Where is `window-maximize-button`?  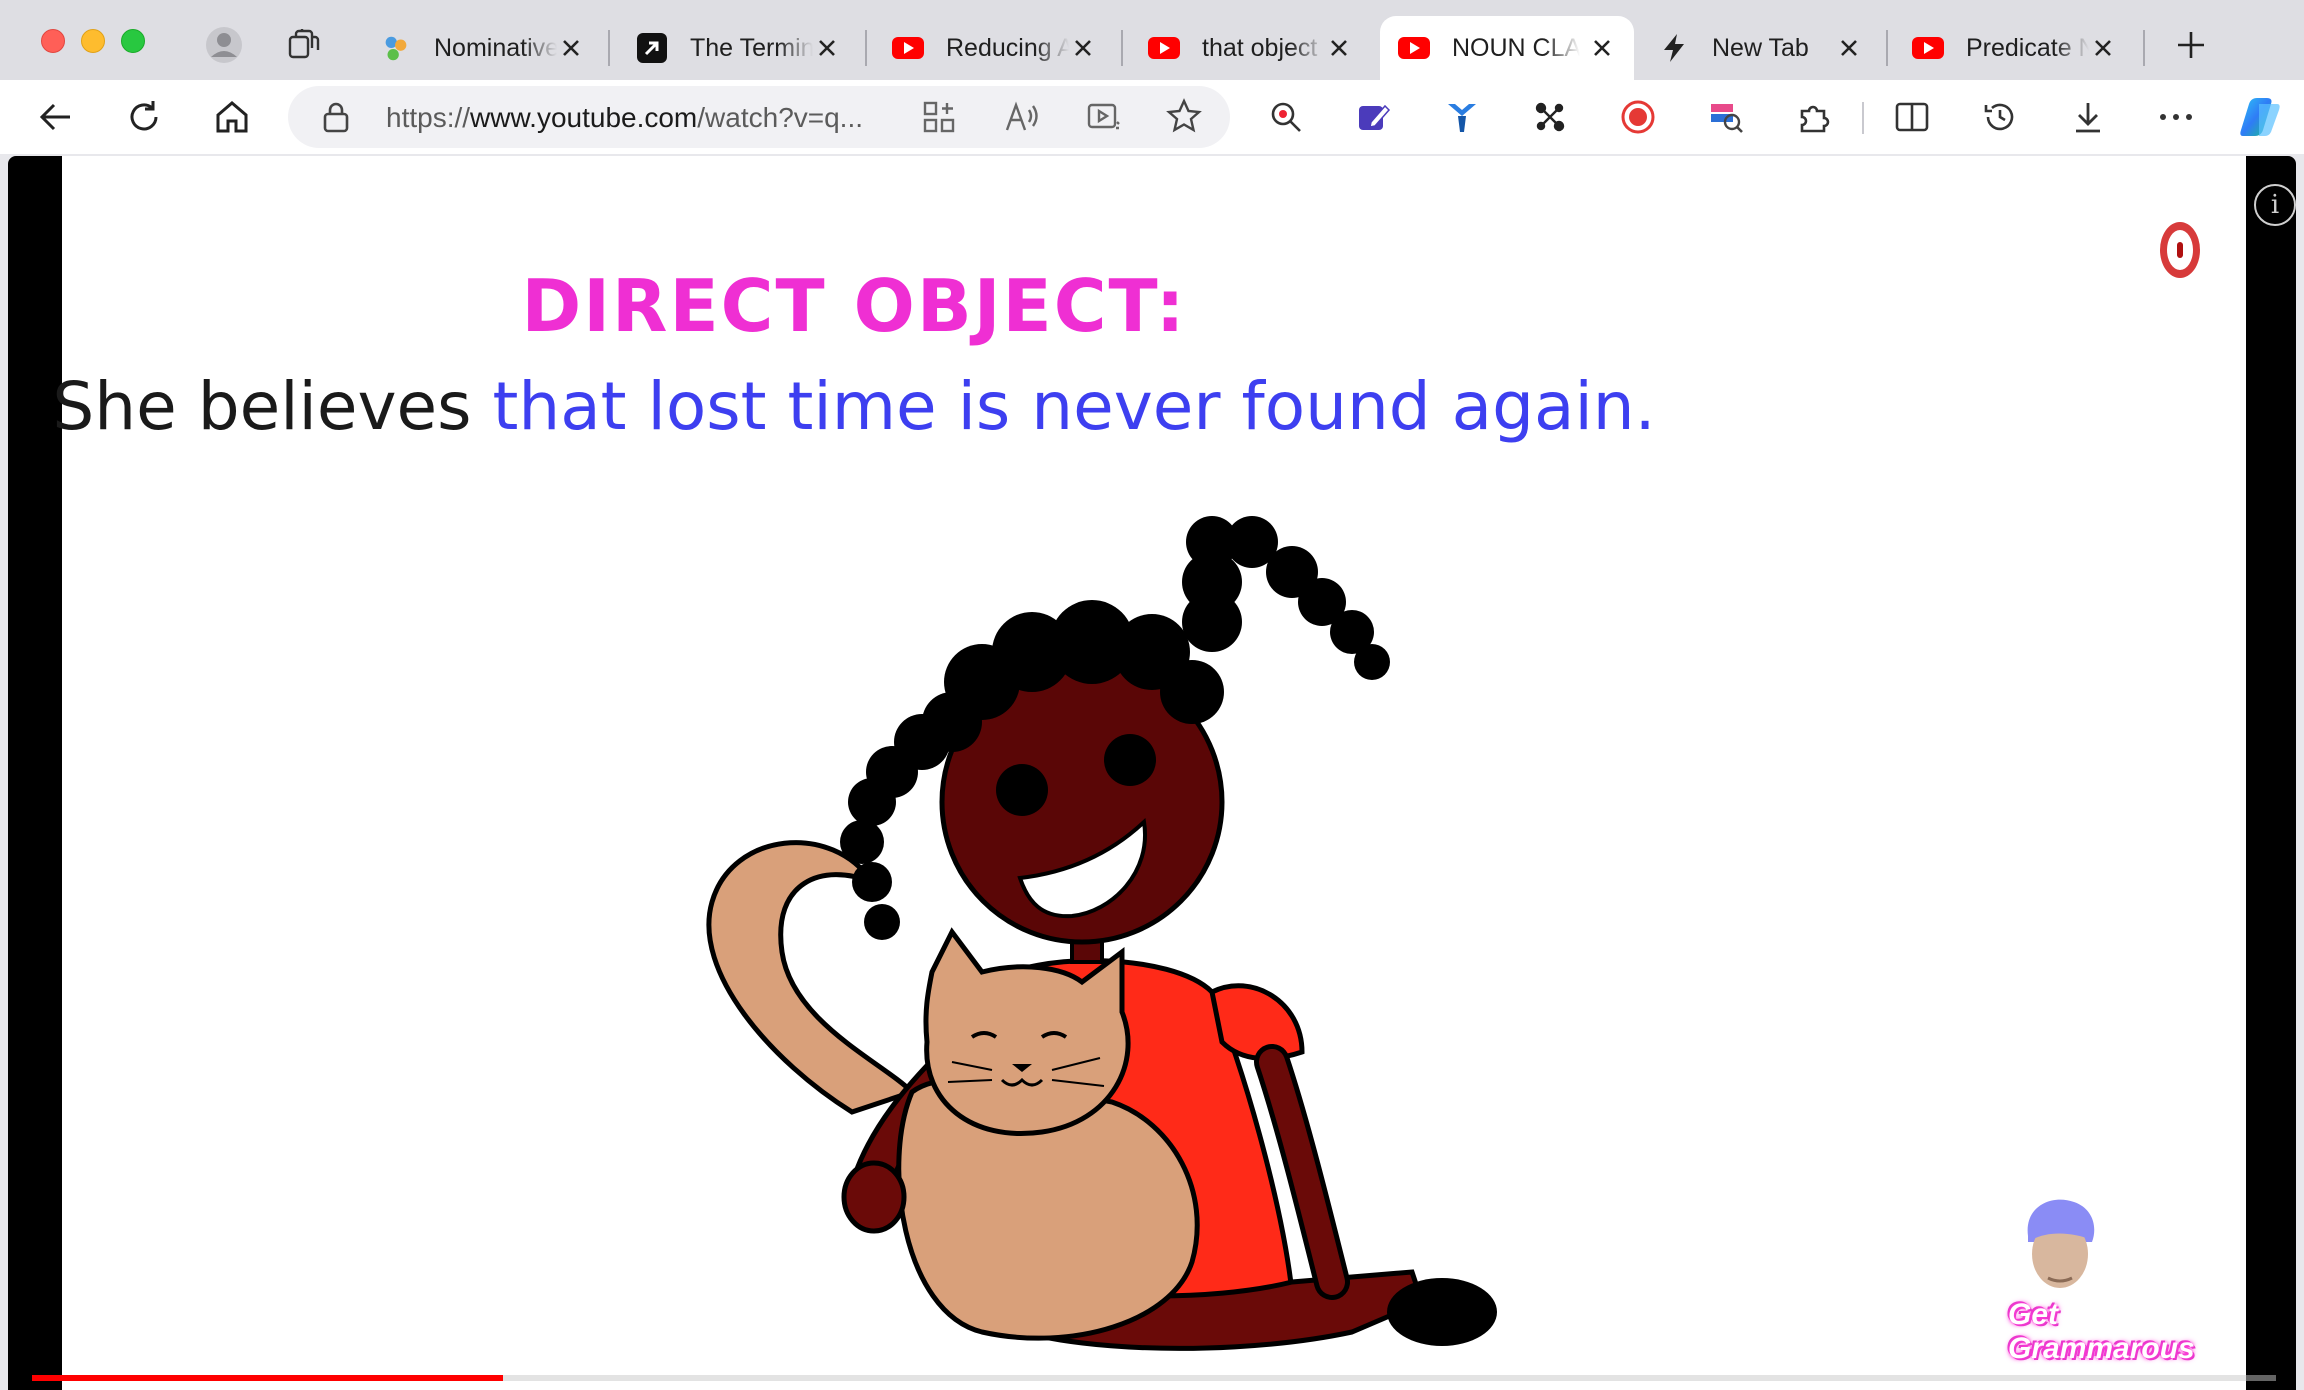
window-maximize-button is located at coordinates (133, 41).